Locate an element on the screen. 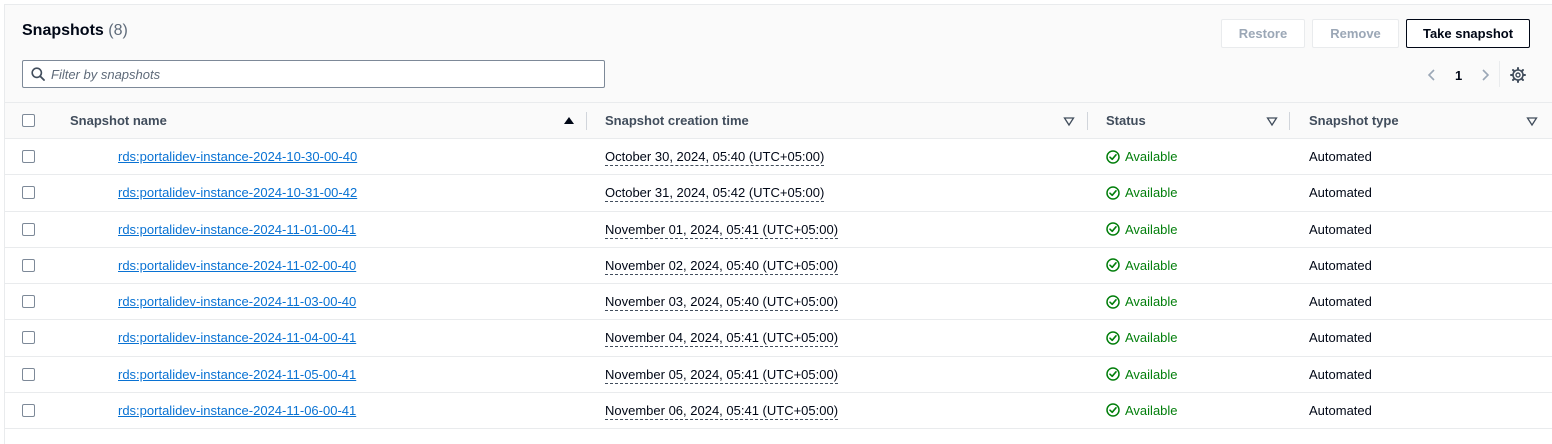 The width and height of the screenshot is (1552, 444). snapshot-name-link: rds:portalidev-instance-2024-11-06-00-41 is located at coordinates (237, 410).